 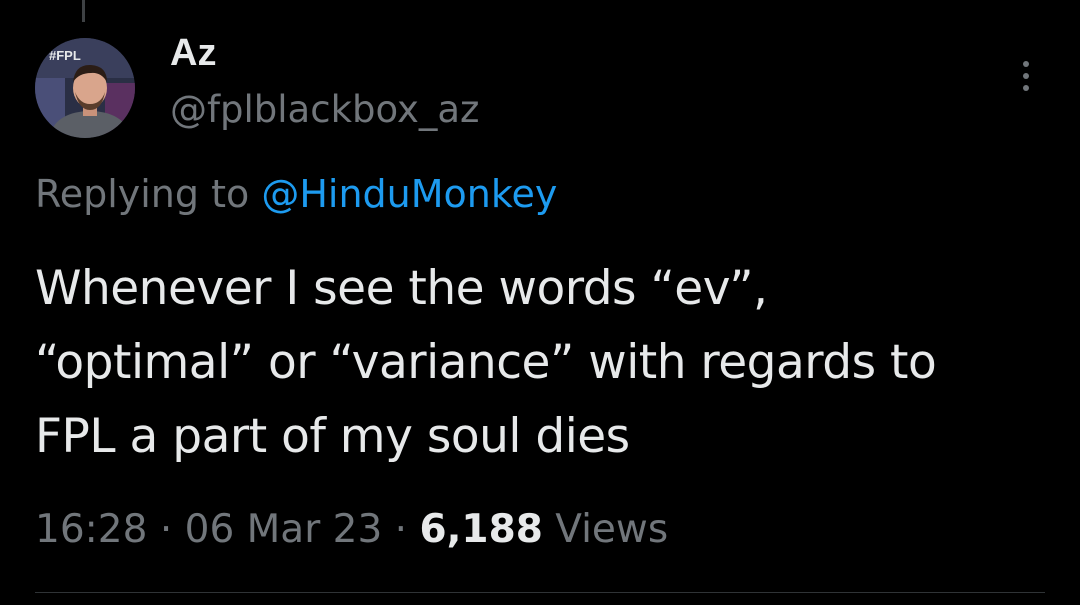 I want to click on profile-photo-icon: #FPL, so click(x=85, y=88).